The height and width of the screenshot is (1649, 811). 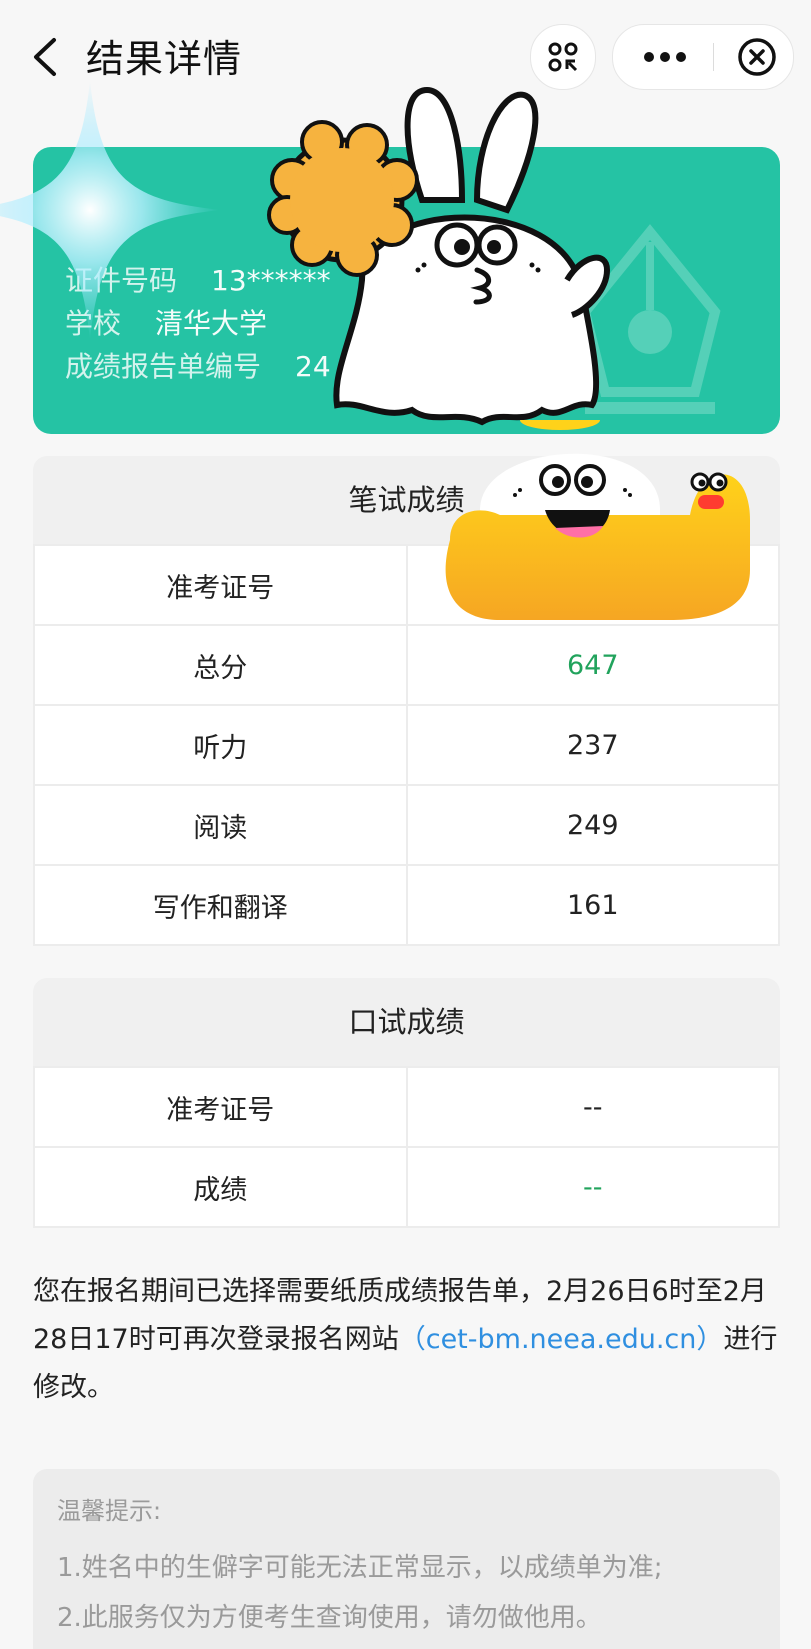 I want to click on writing-translation-value: 161, so click(x=592, y=905).